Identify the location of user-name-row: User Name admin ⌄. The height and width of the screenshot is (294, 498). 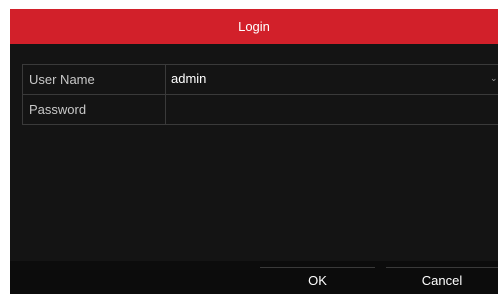
(260, 80).